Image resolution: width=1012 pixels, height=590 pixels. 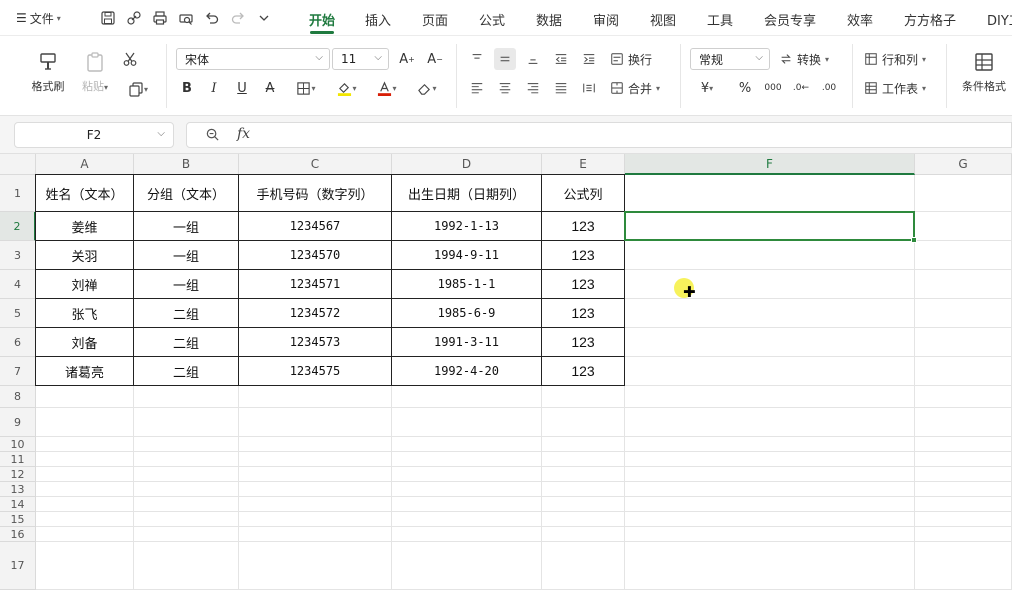 I want to click on cell-E4: 123, so click(x=583, y=284).